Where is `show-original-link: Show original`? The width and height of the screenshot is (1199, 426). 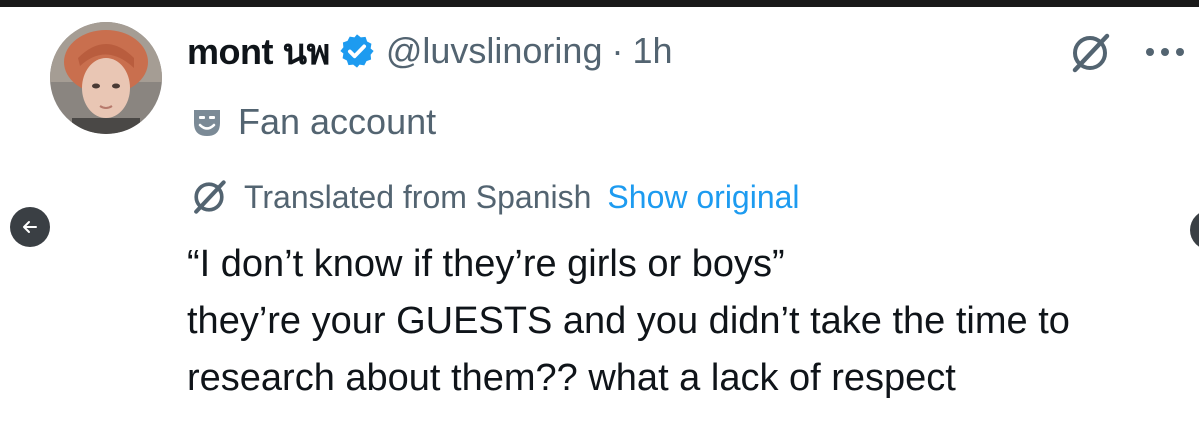
show-original-link: Show original is located at coordinates (703, 197).